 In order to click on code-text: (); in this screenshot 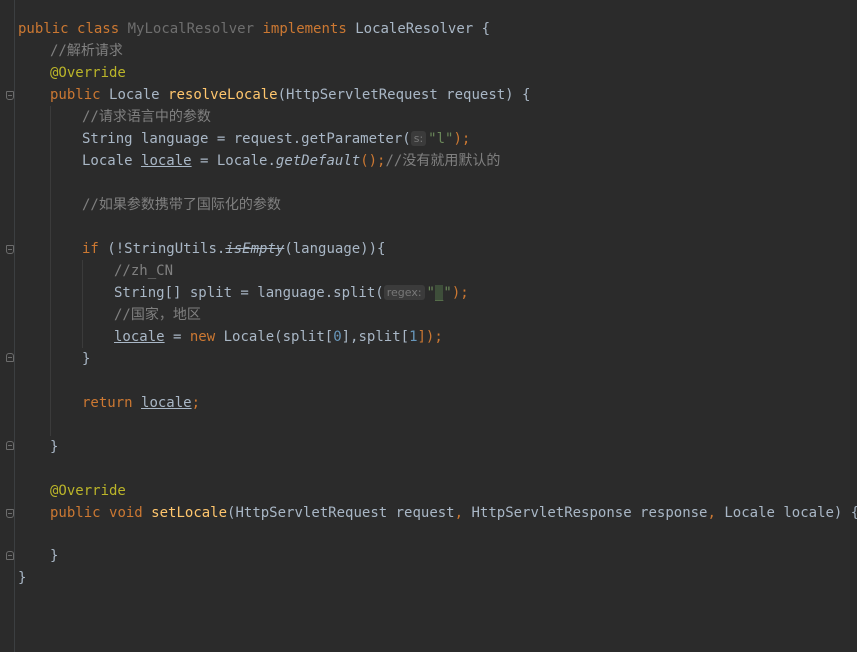, I will do `click(373, 161)`.